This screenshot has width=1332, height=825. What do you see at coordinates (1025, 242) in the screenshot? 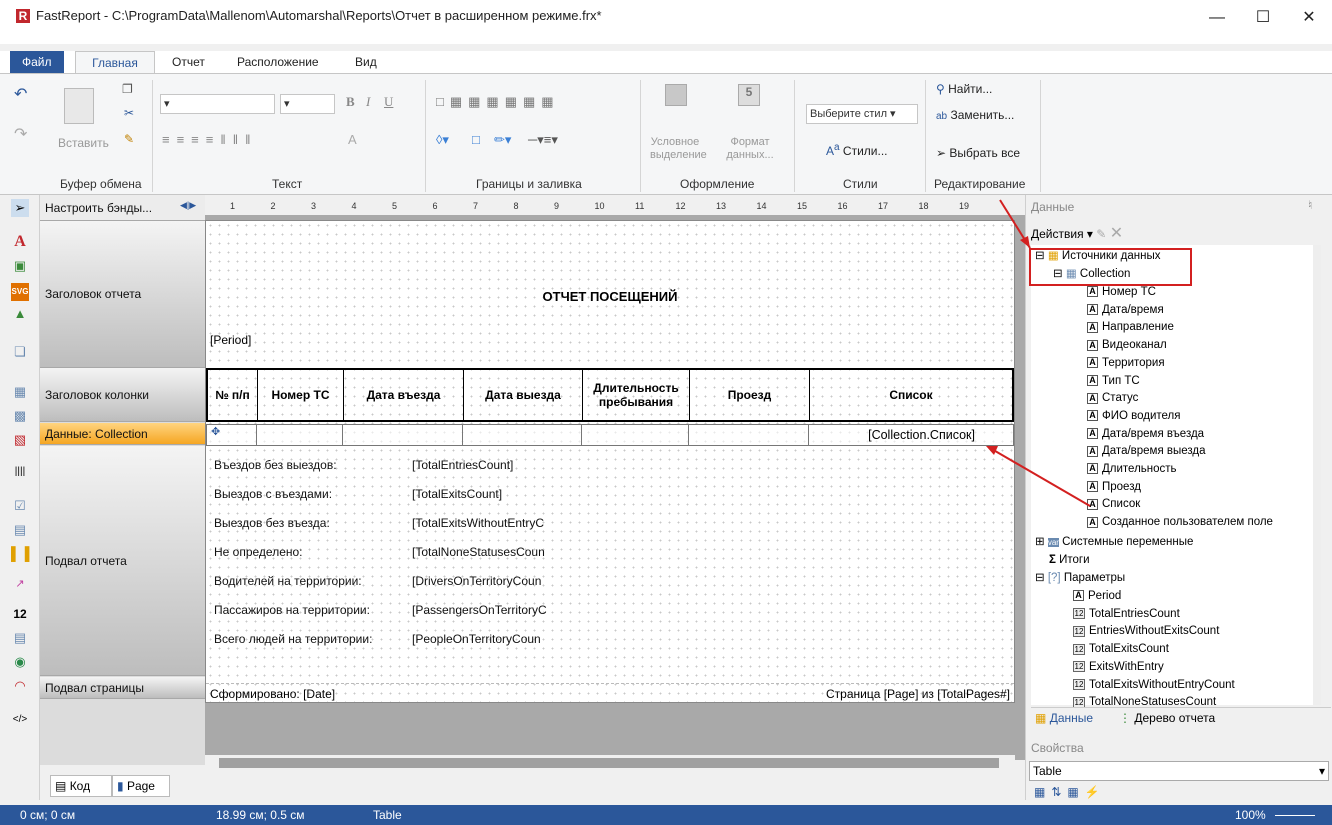
I see `arrowhead` at bounding box center [1025, 242].